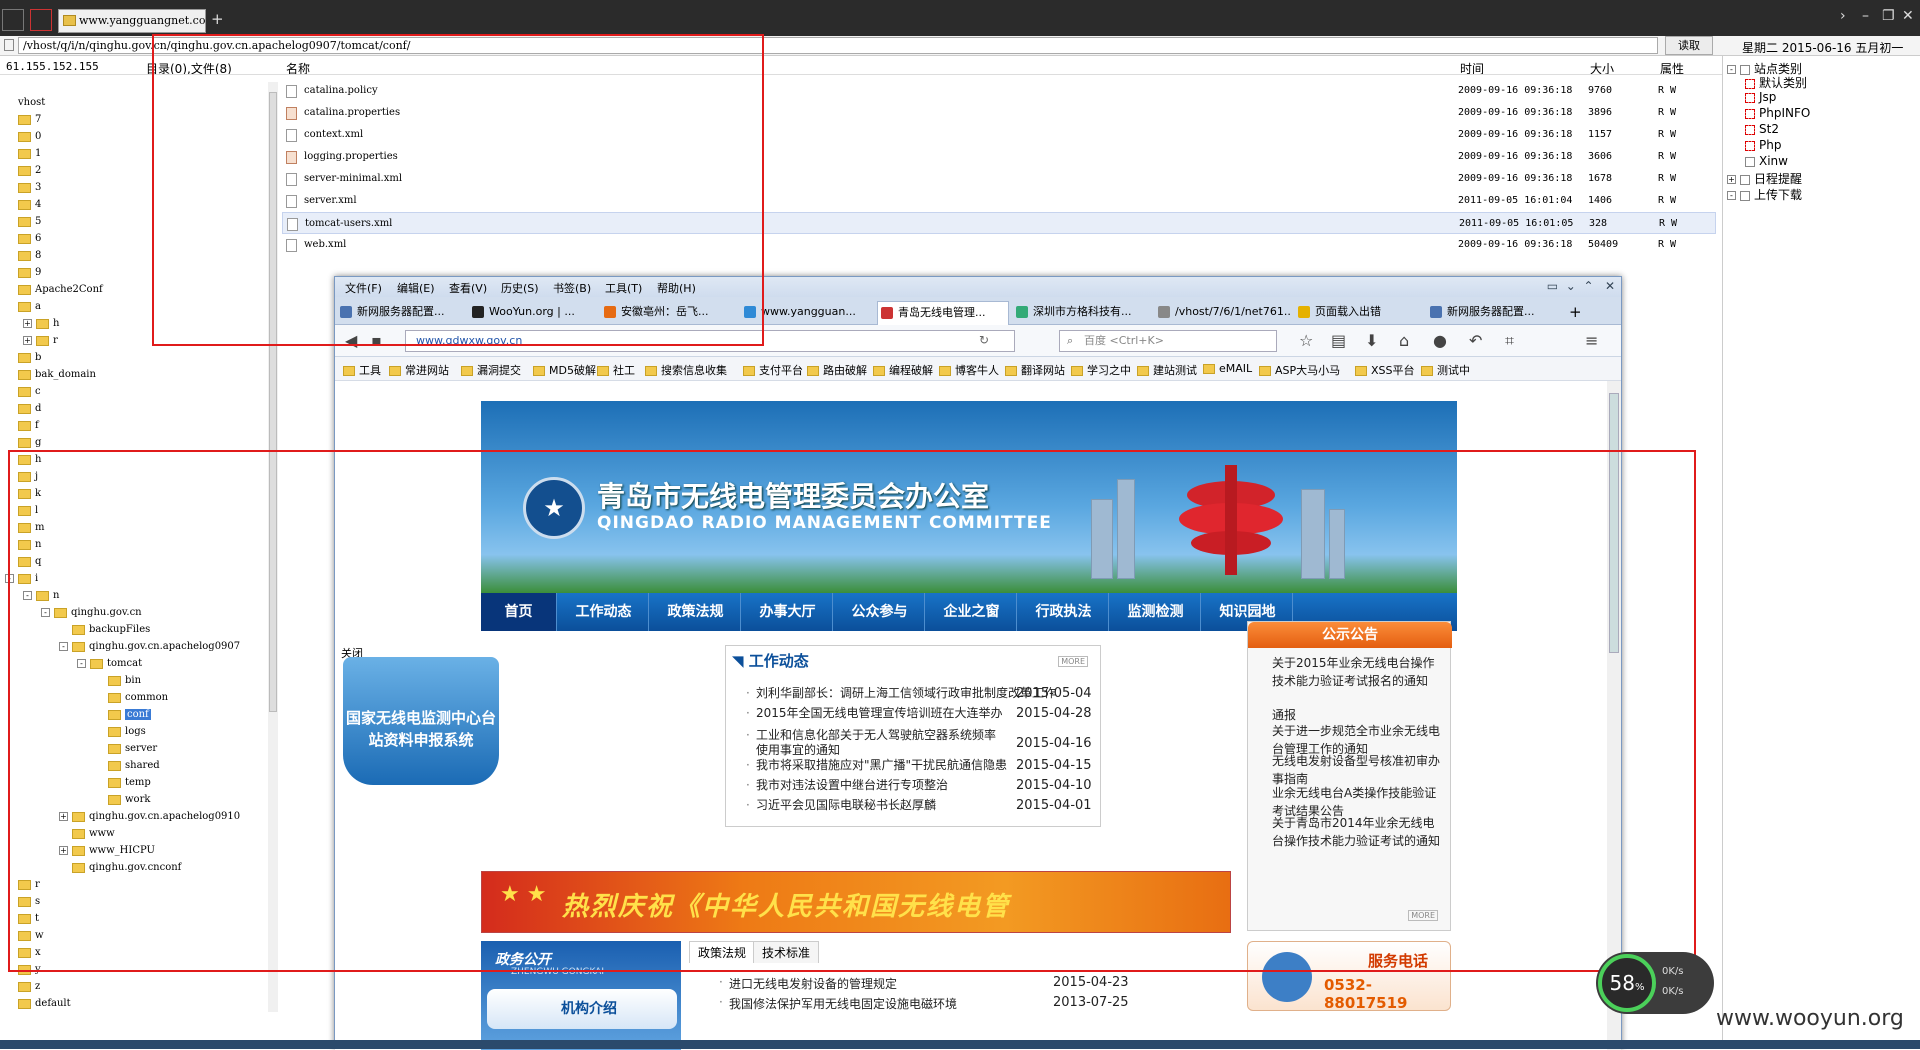  I want to click on bookmark-item: 常进网站, so click(419, 370).